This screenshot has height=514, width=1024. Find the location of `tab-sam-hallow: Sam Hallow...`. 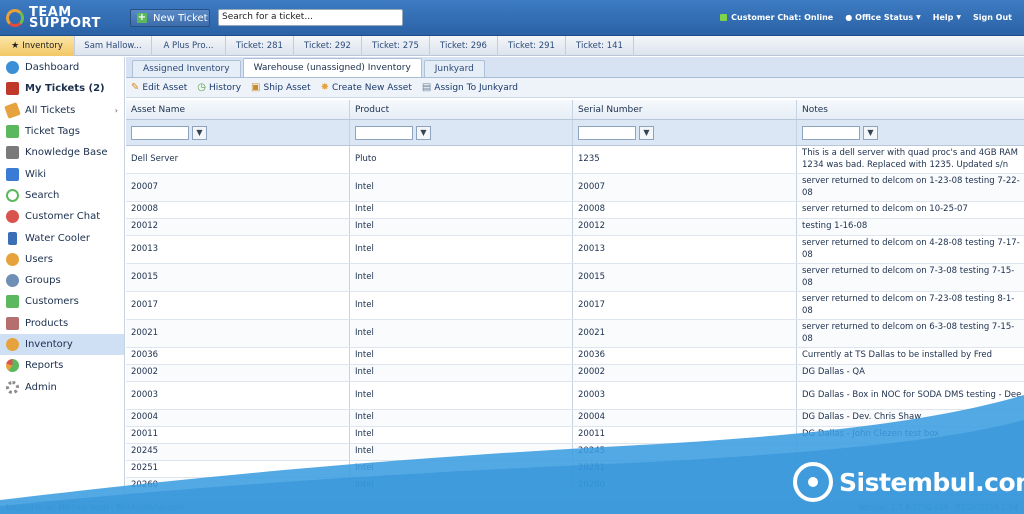

tab-sam-hallow: Sam Hallow... is located at coordinates (113, 46).